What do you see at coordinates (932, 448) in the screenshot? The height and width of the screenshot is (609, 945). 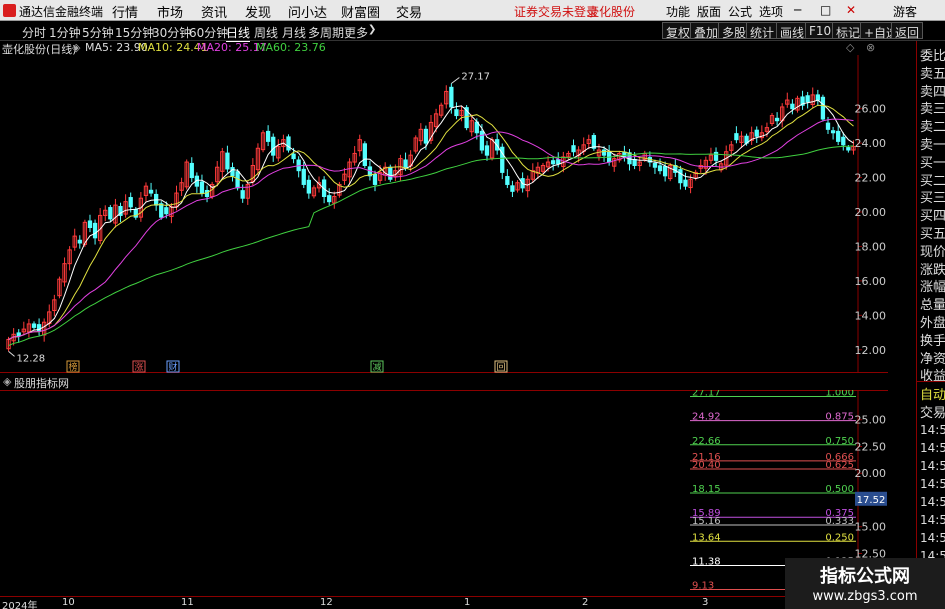 I see `side-time-1: 14:54` at bounding box center [932, 448].